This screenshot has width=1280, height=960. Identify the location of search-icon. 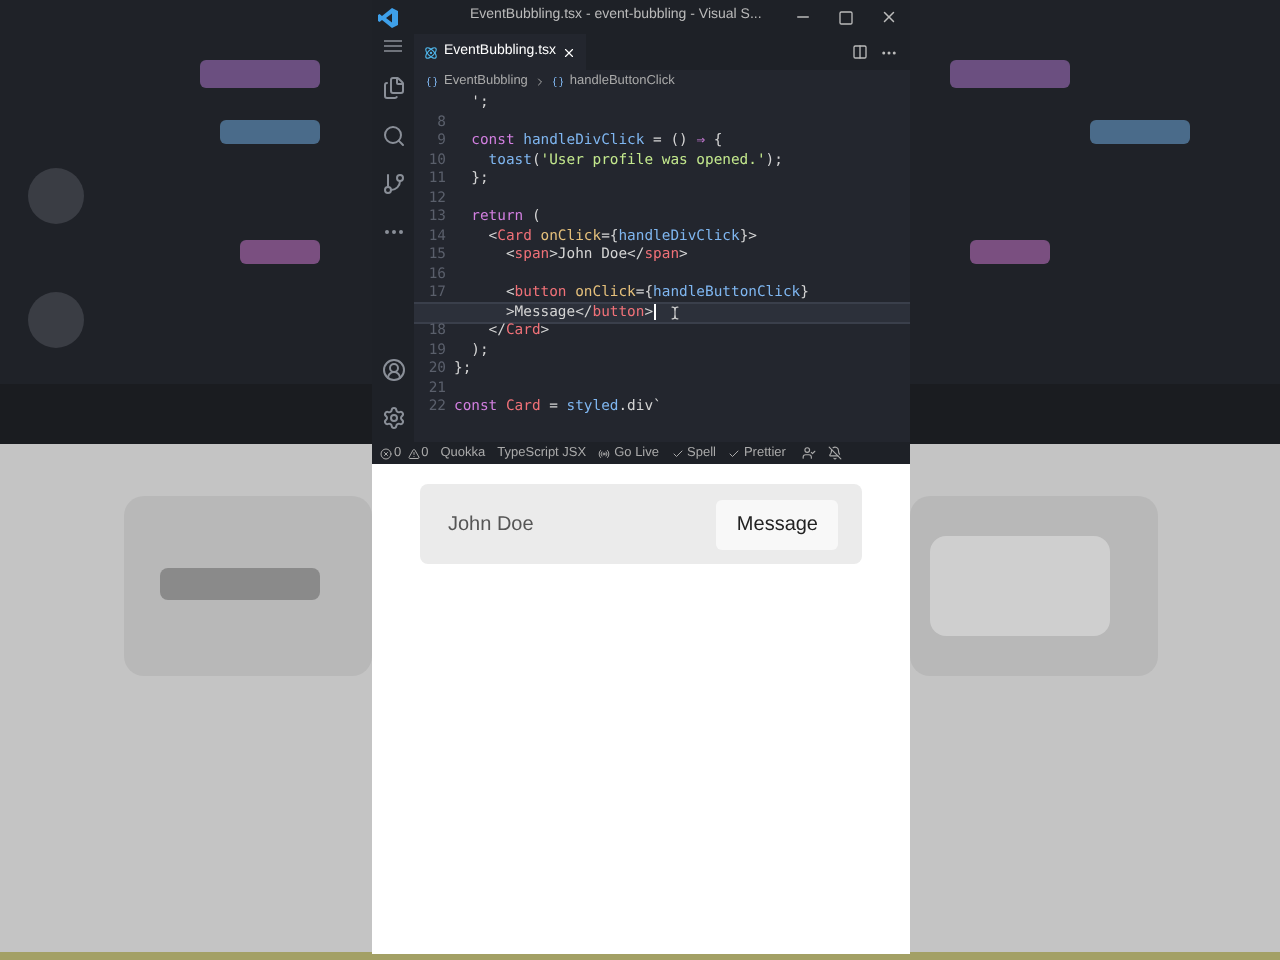
(393, 136).